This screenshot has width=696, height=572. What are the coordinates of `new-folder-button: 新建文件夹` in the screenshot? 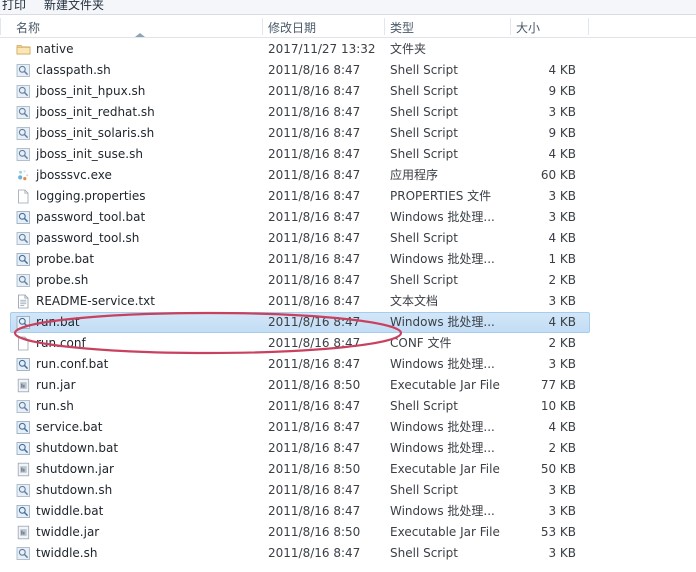 It's located at (74, 6).